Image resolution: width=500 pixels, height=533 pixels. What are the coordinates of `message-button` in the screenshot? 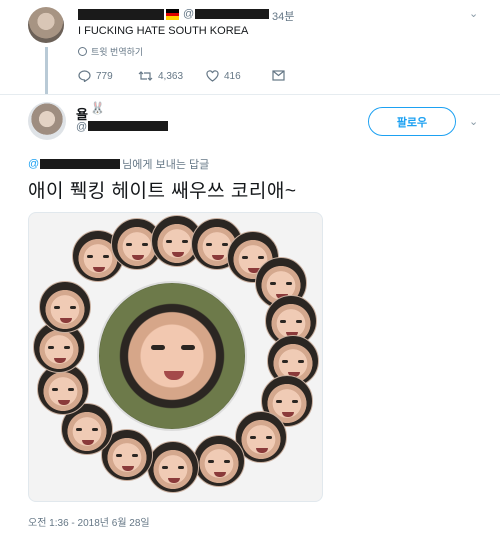 It's located at (278, 75).